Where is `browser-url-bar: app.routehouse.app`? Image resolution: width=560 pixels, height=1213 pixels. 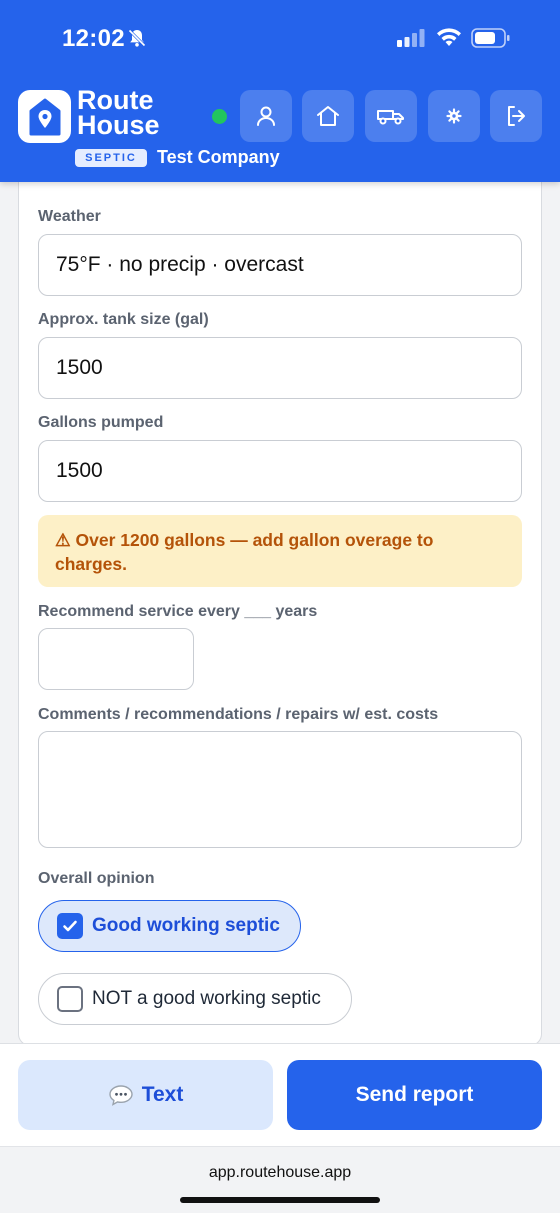 browser-url-bar: app.routehouse.app is located at coordinates (280, 1179).